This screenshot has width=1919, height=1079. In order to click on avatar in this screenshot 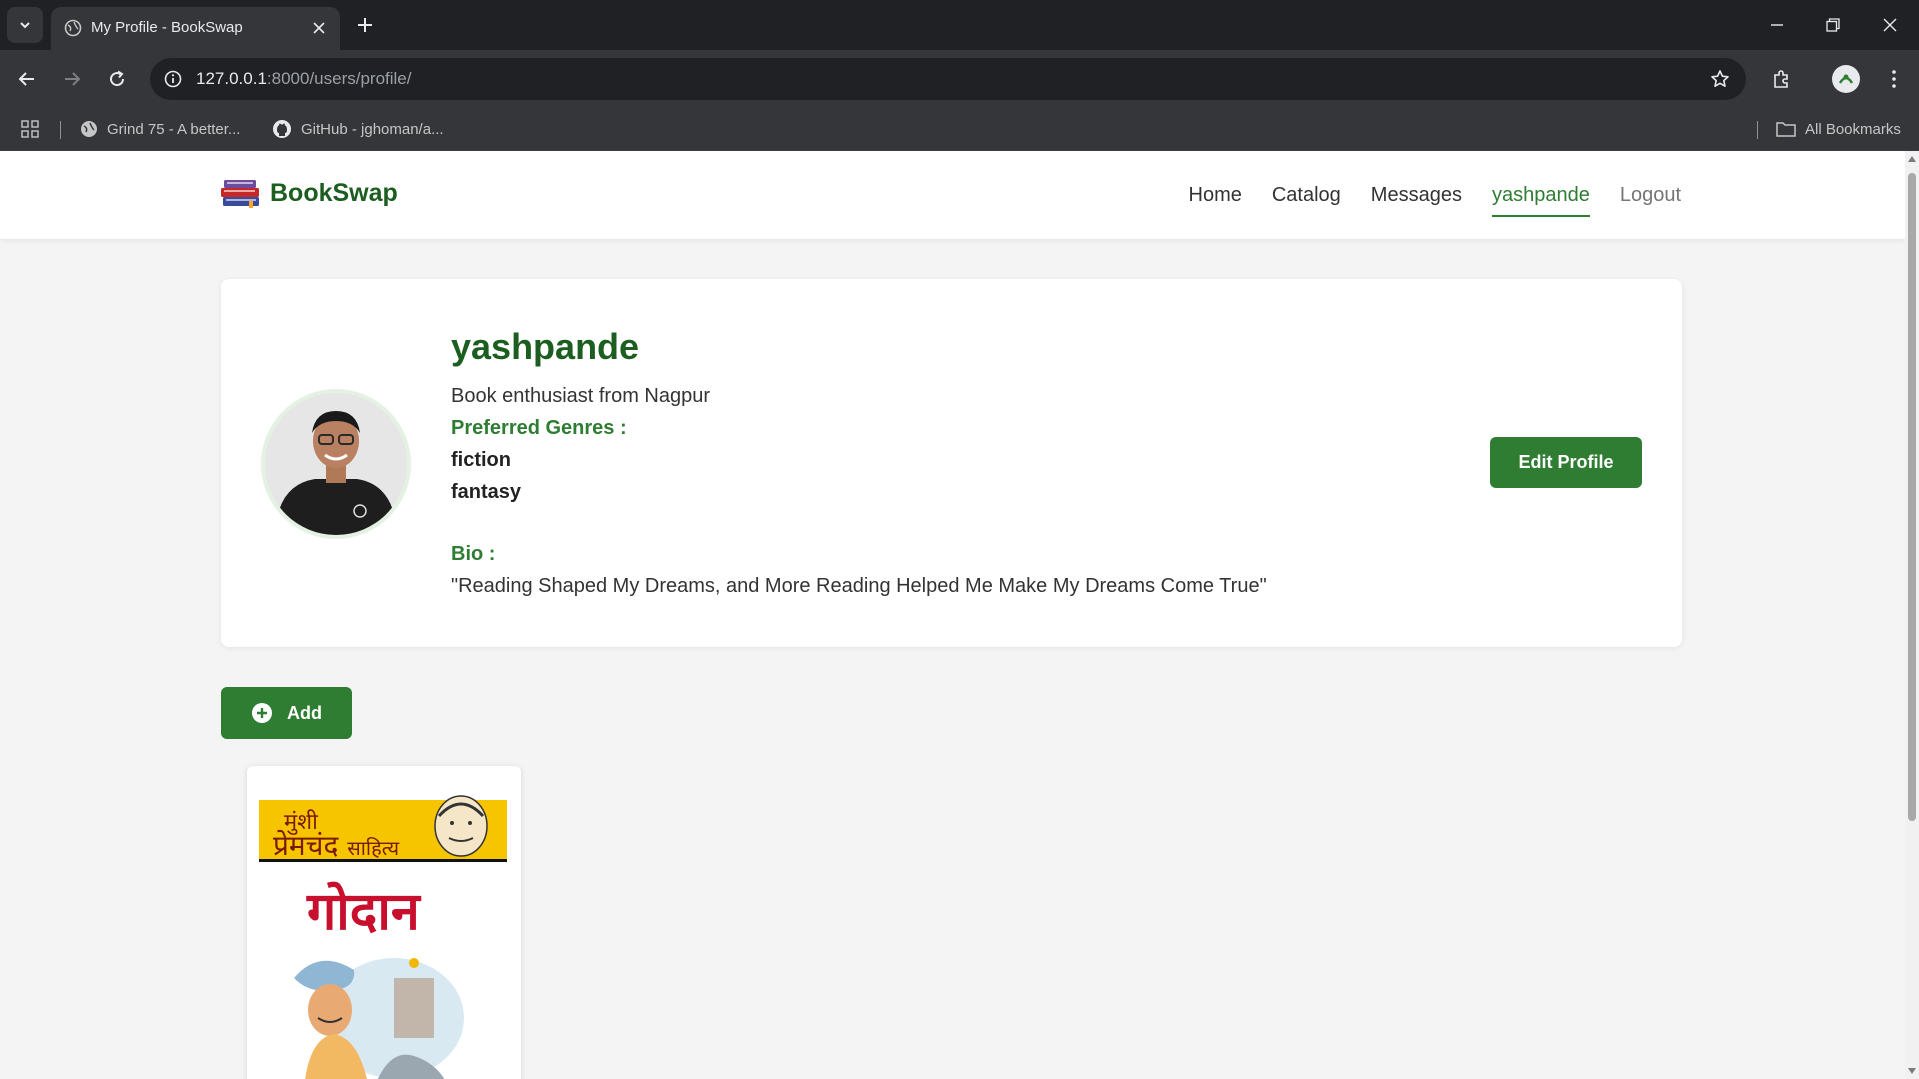, I will do `click(336, 464)`.